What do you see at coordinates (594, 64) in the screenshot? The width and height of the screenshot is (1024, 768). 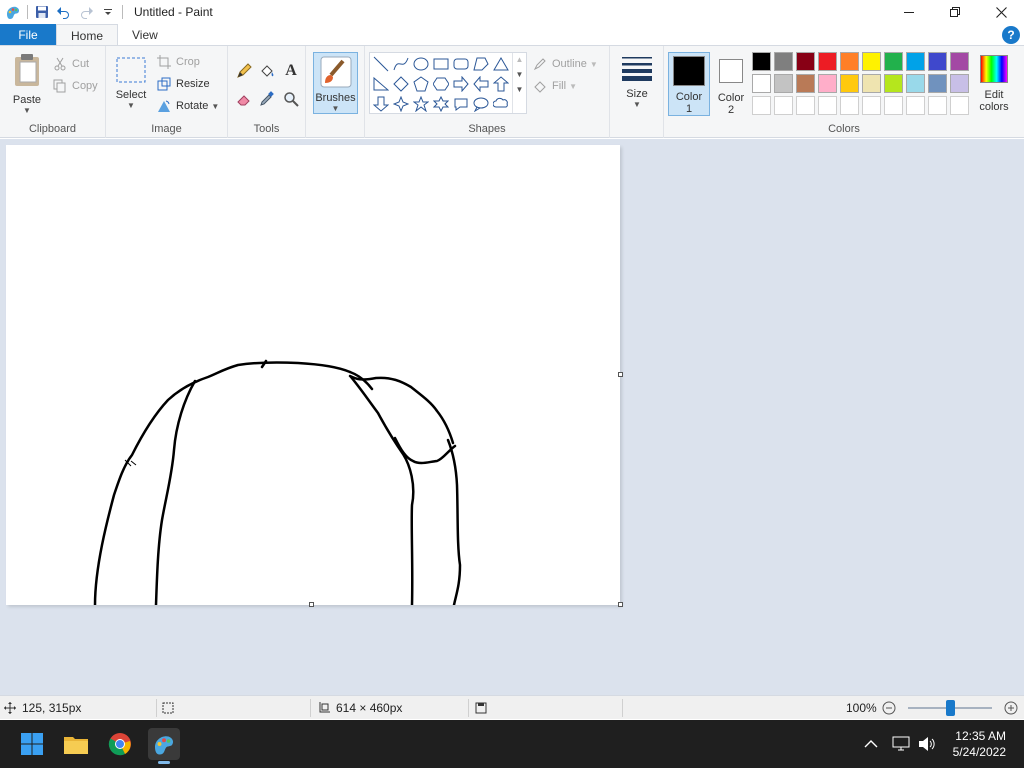 I see `outline-dropdown-icon: ▼` at bounding box center [594, 64].